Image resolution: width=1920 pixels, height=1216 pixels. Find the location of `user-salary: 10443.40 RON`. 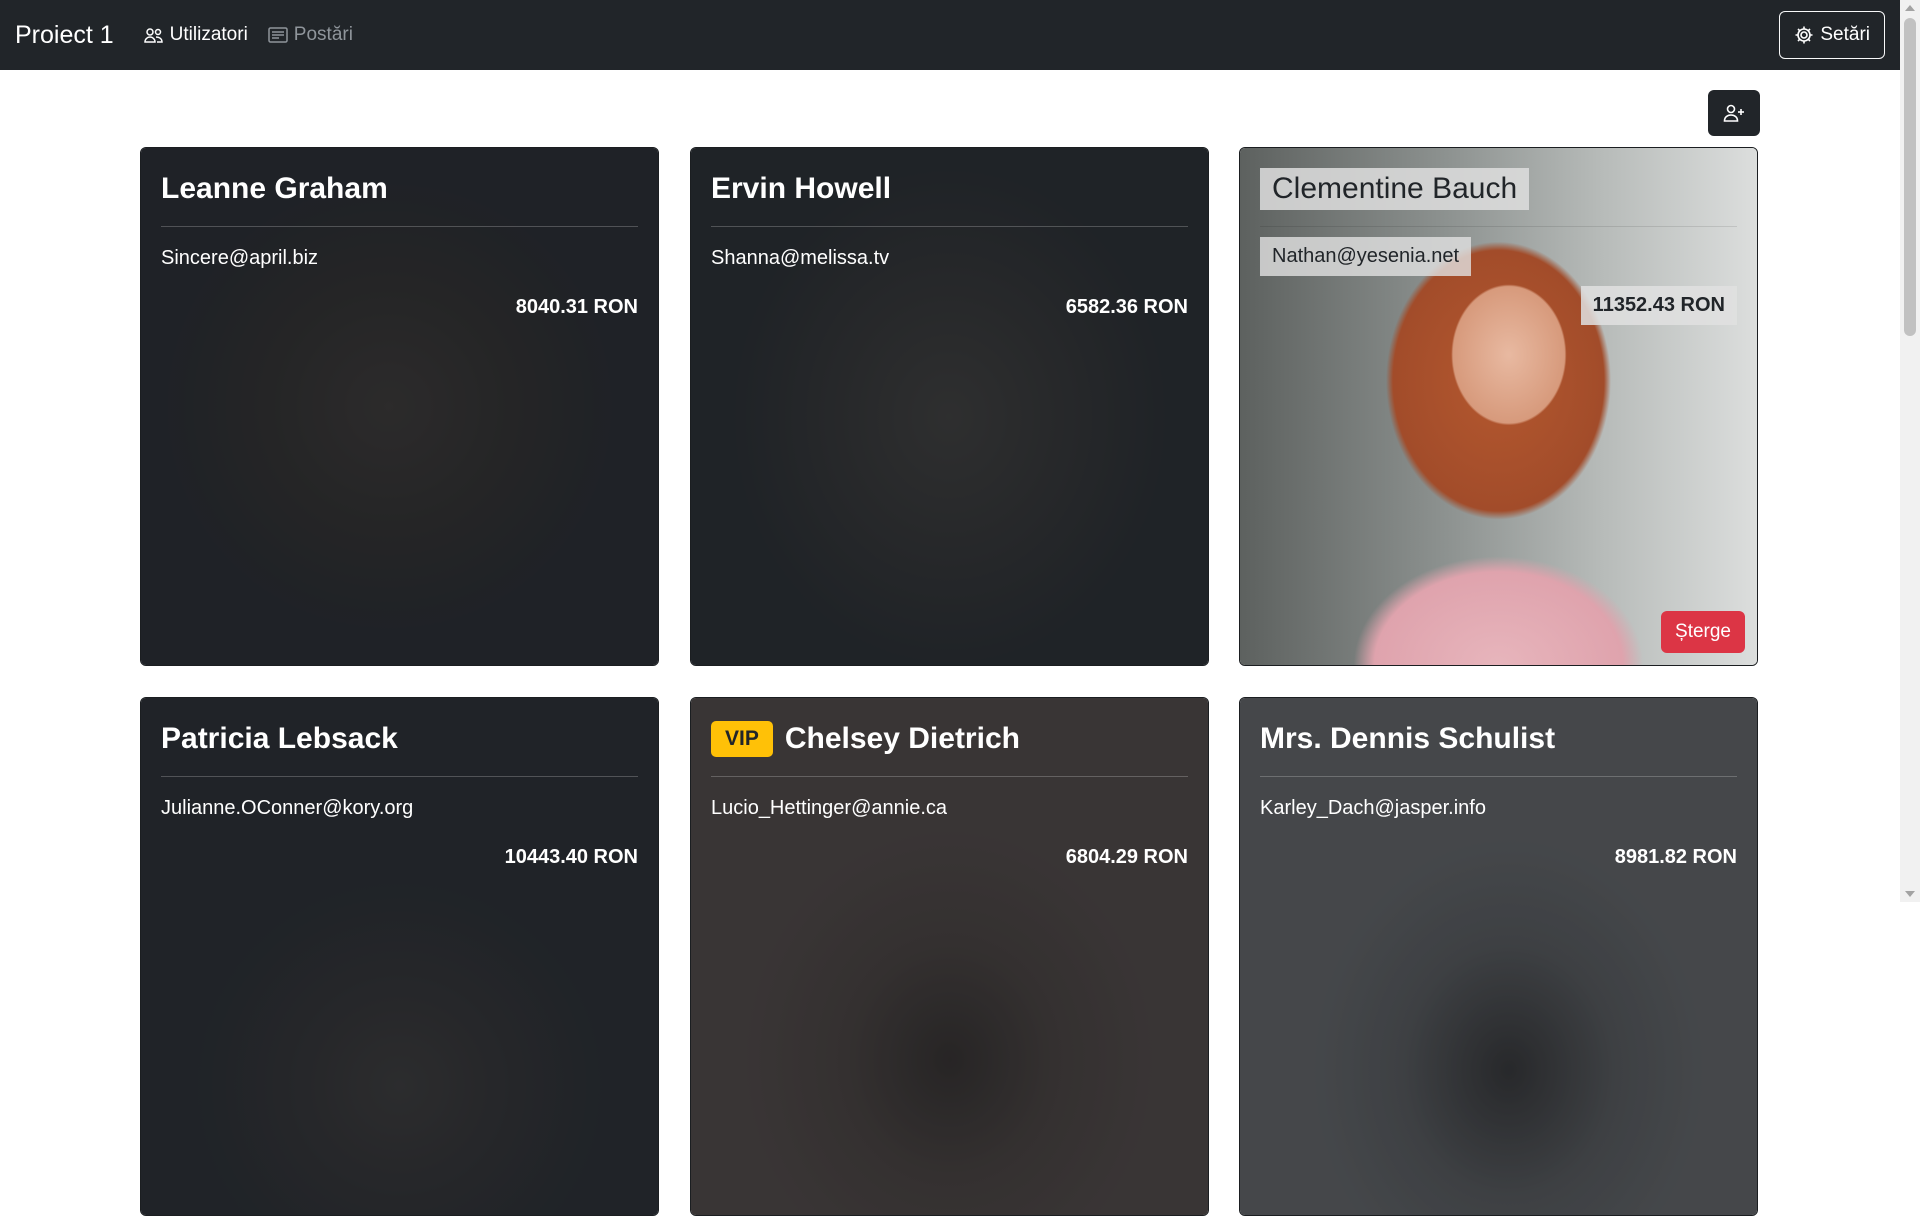

user-salary: 10443.40 RON is located at coordinates (571, 857).